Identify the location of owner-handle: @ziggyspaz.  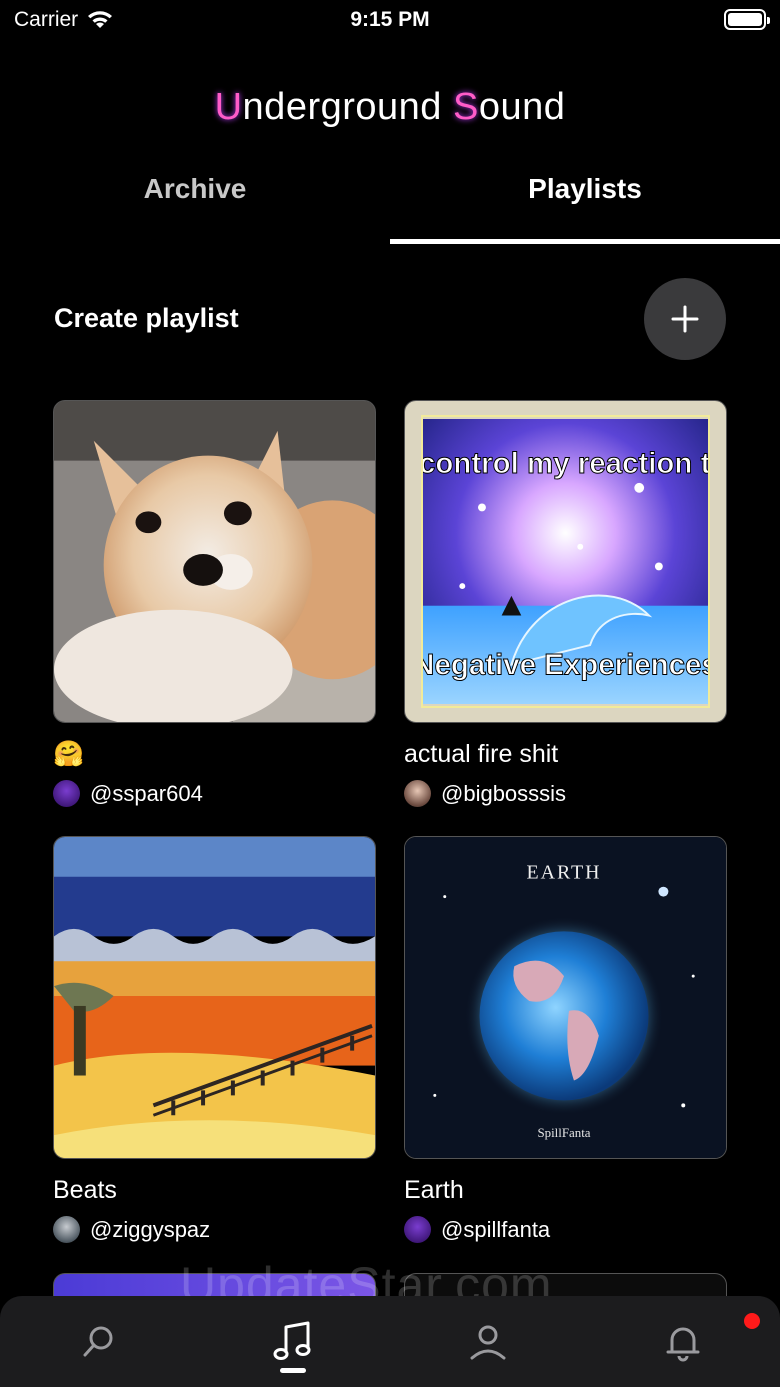
(150, 1229).